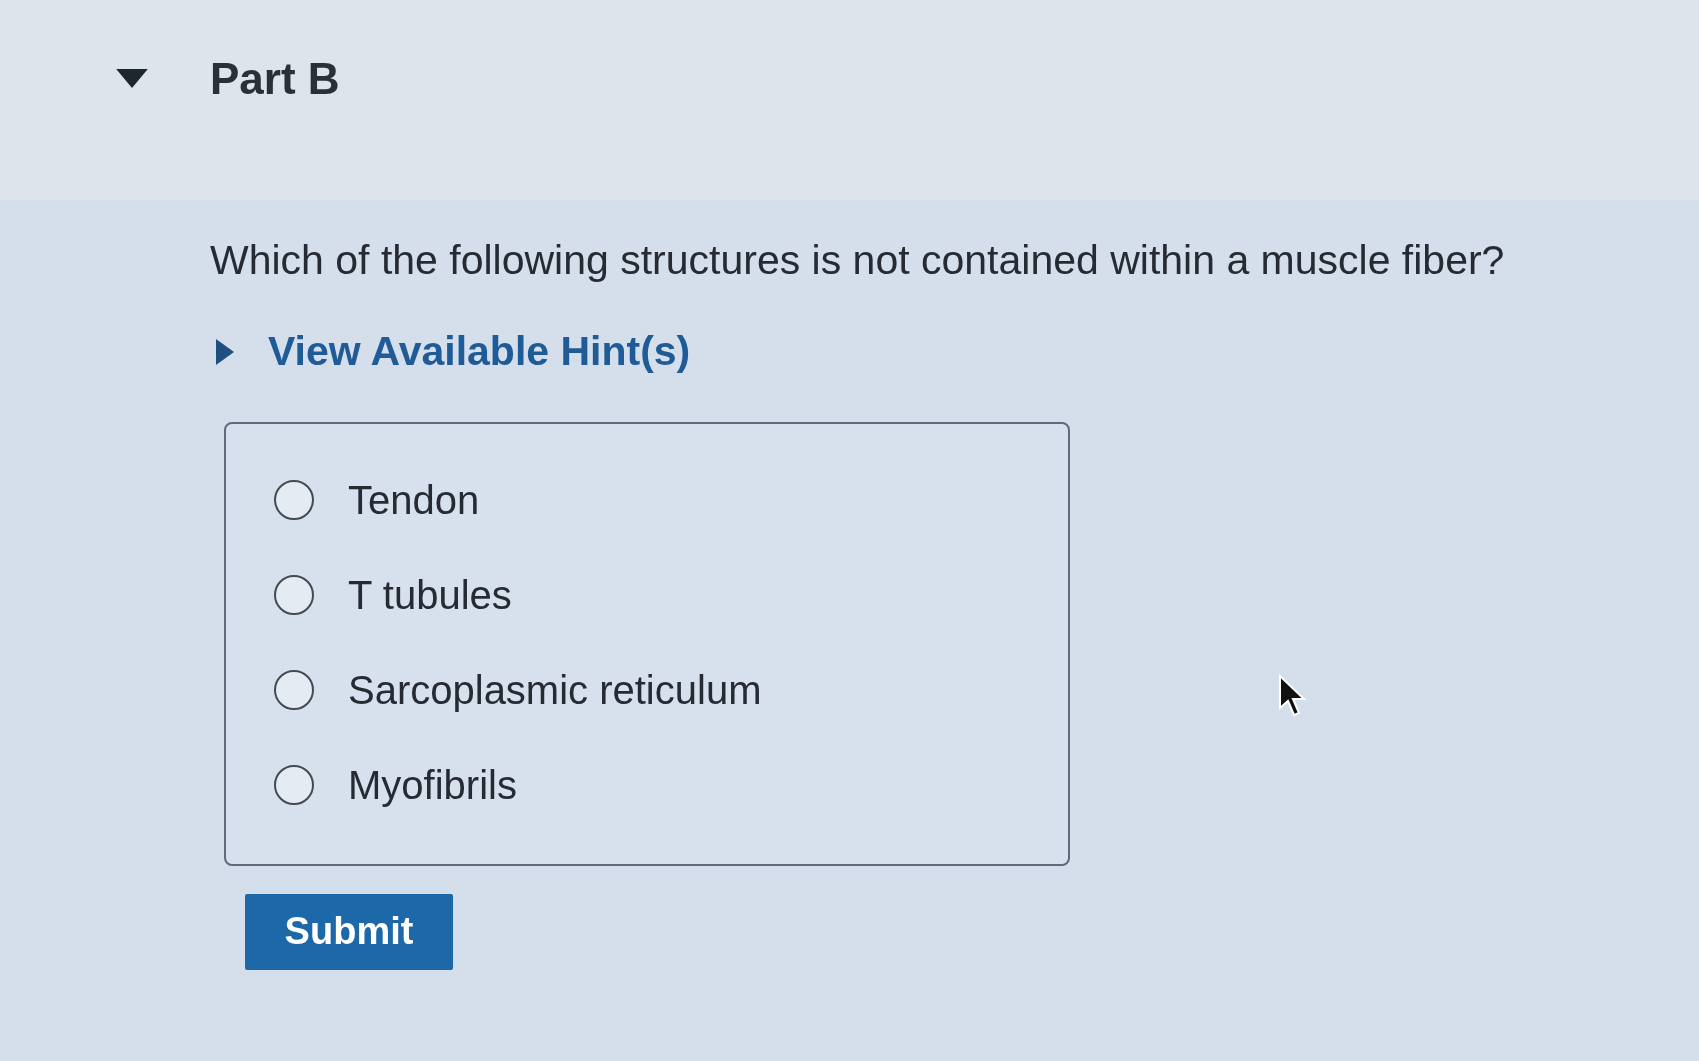  What do you see at coordinates (393, 594) in the screenshot?
I see `answer-option: T tubules` at bounding box center [393, 594].